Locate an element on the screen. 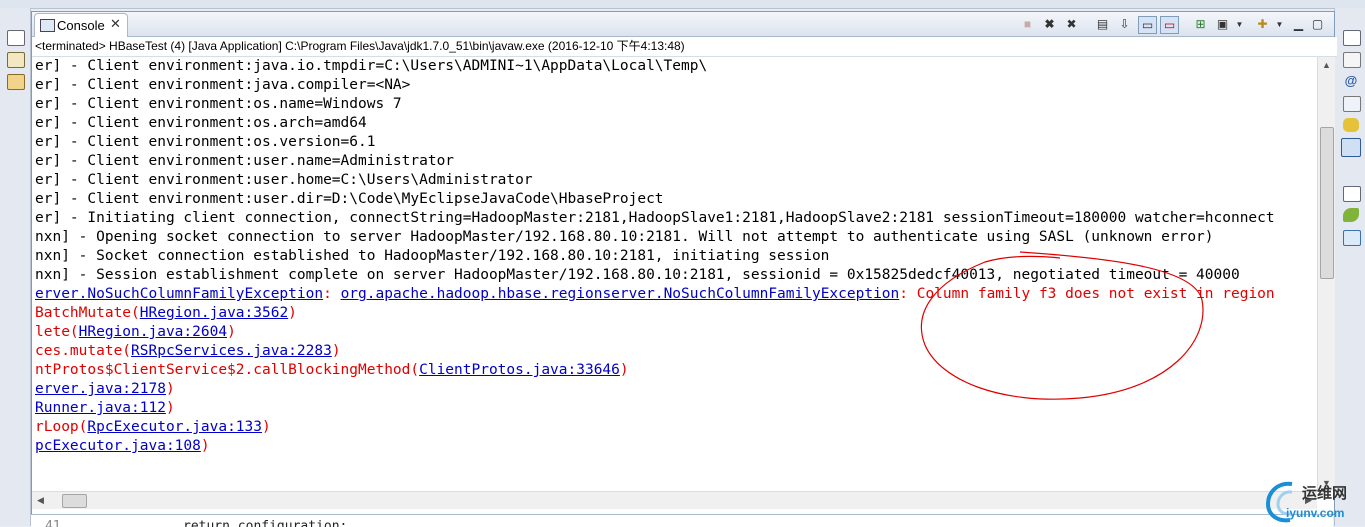 The image size is (1365, 527). horizontal-scrollbar: ◀ ▶ is located at coordinates (674, 500).